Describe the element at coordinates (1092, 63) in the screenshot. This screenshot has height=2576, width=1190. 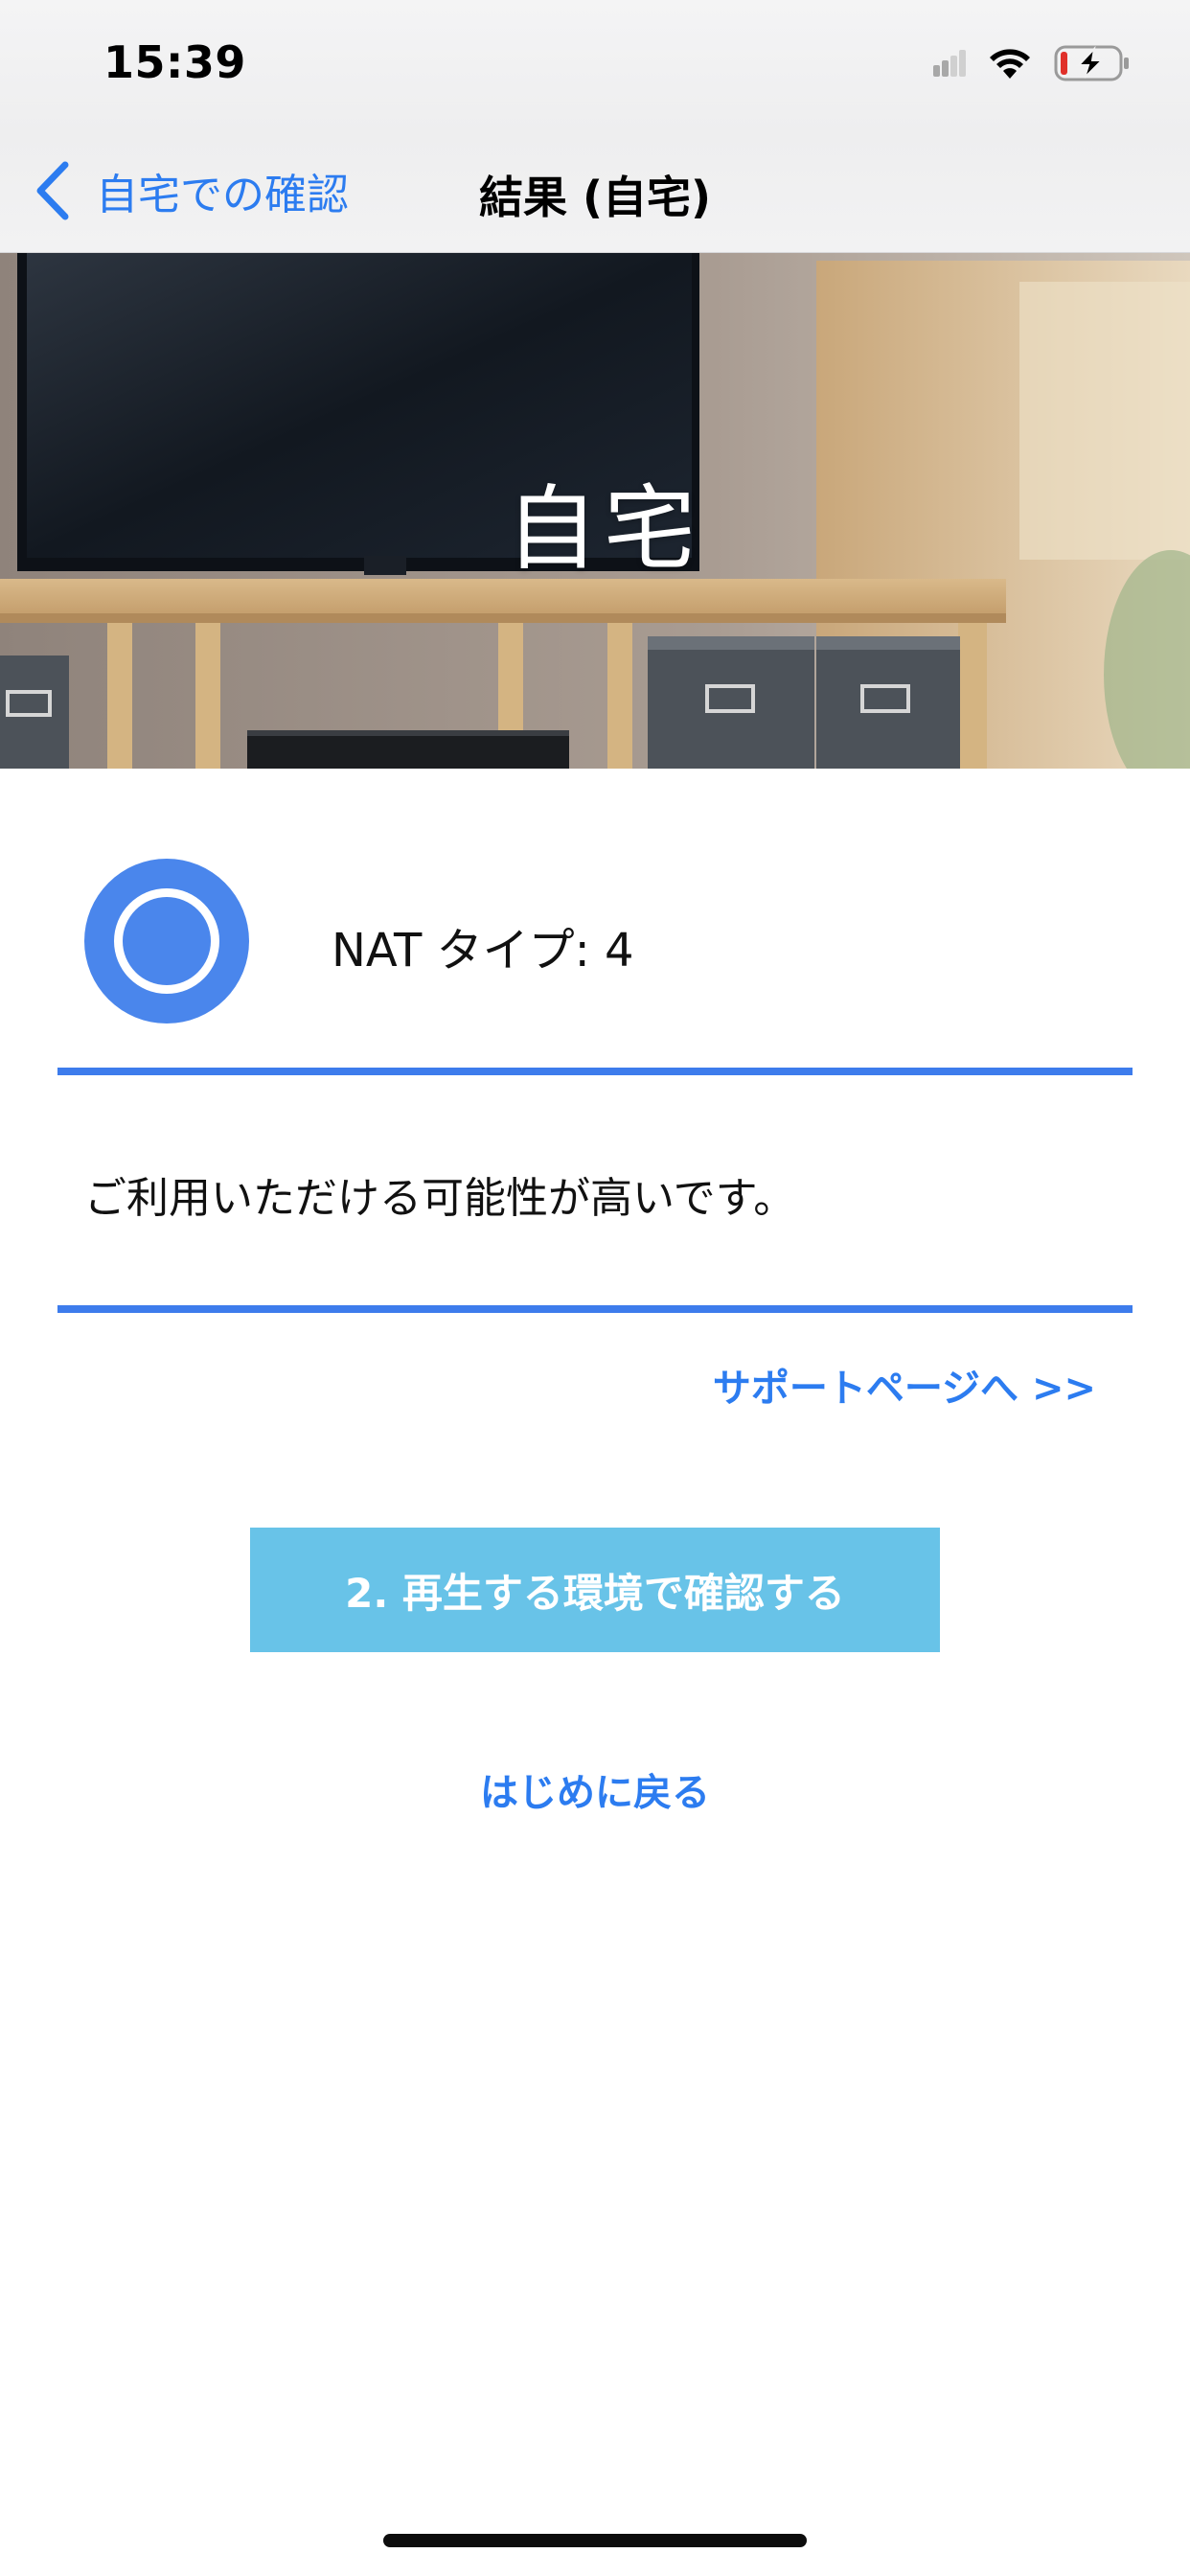
I see `battery-charging-icon` at that location.